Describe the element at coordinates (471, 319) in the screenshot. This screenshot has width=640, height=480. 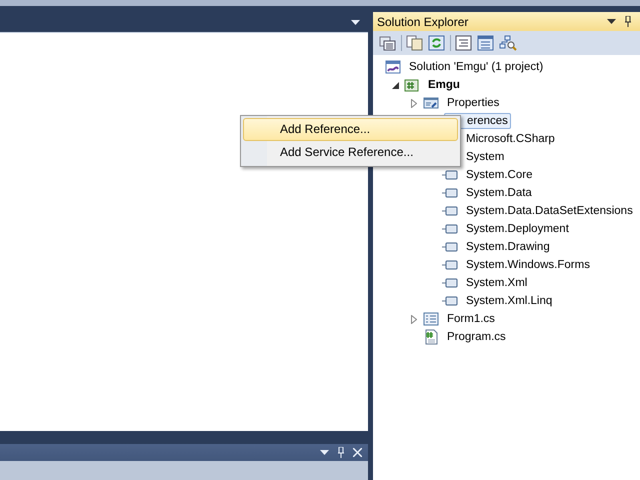
I see `tree-item: Form1.cs` at that location.